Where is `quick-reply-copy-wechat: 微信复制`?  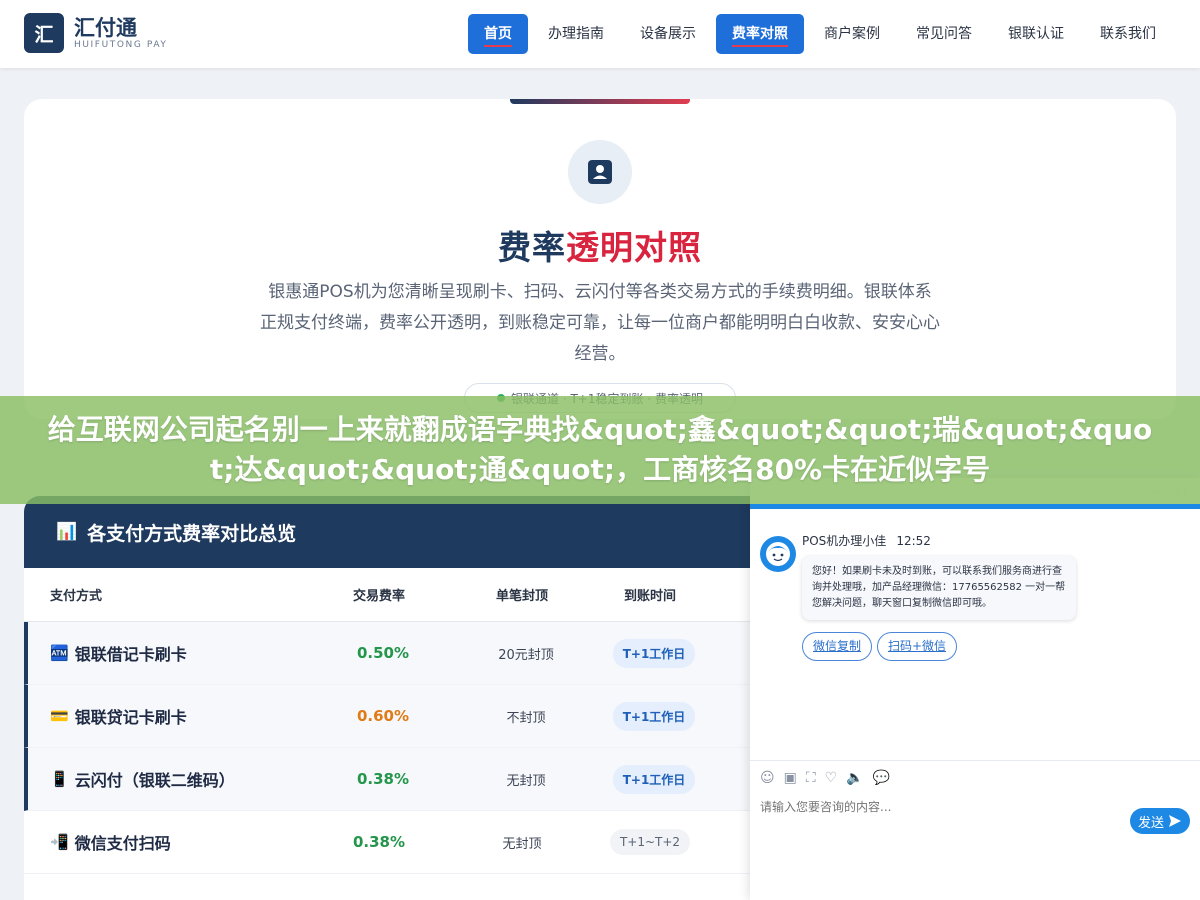
quick-reply-copy-wechat: 微信复制 is located at coordinates (837, 646).